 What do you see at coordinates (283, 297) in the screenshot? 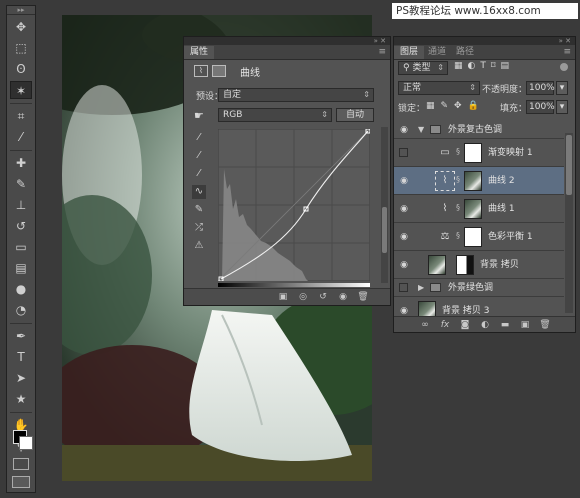
I see `clip-to-layer-icon: ▣` at bounding box center [283, 297].